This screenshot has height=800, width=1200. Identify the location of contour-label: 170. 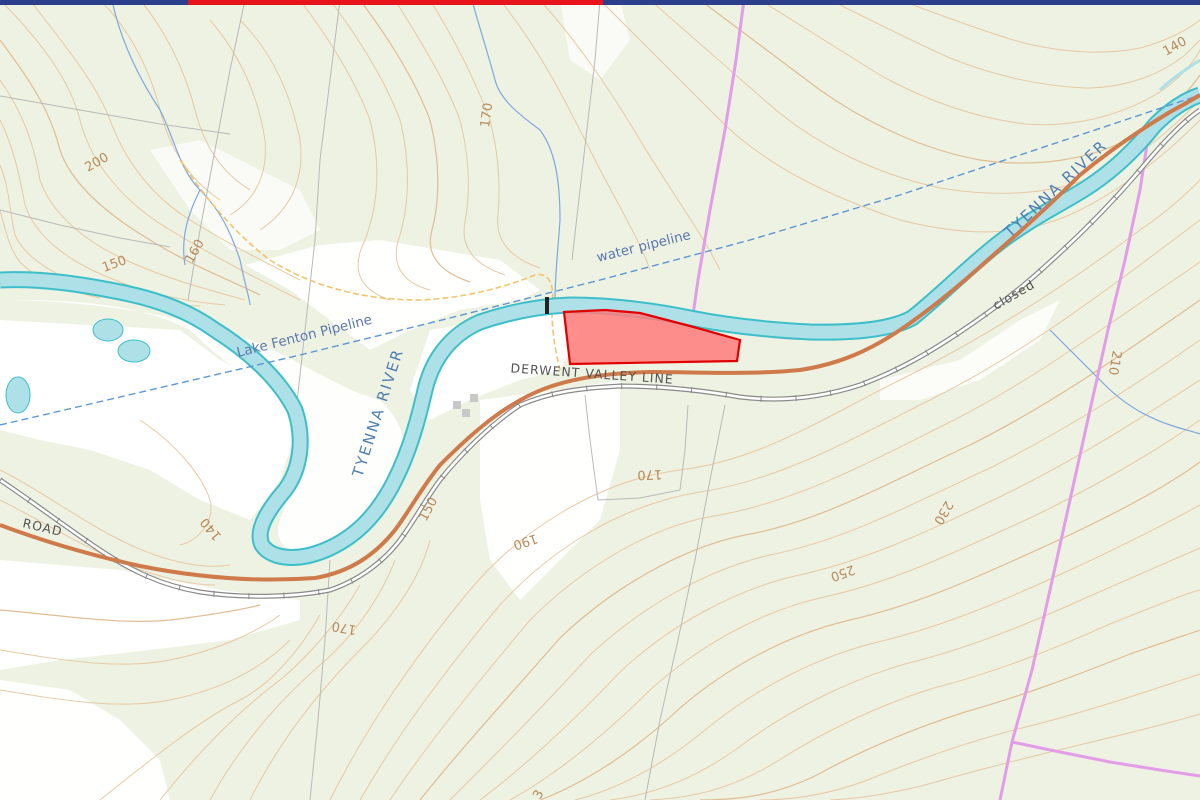
(649, 474).